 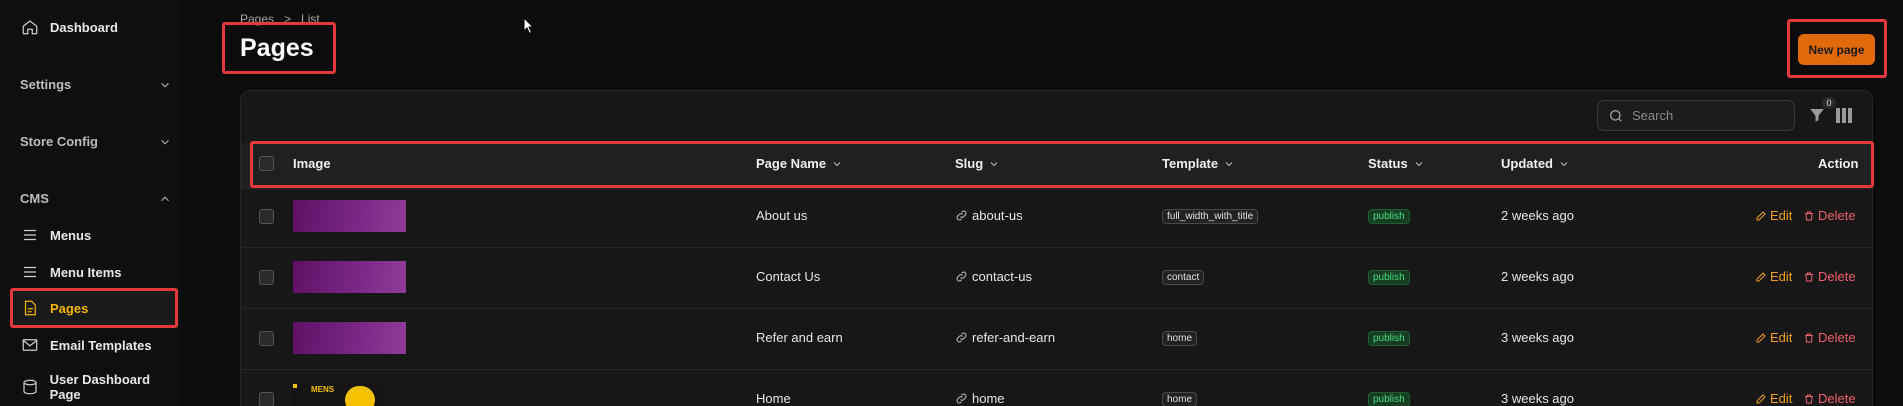 What do you see at coordinates (30, 27) in the screenshot?
I see `home-icon` at bounding box center [30, 27].